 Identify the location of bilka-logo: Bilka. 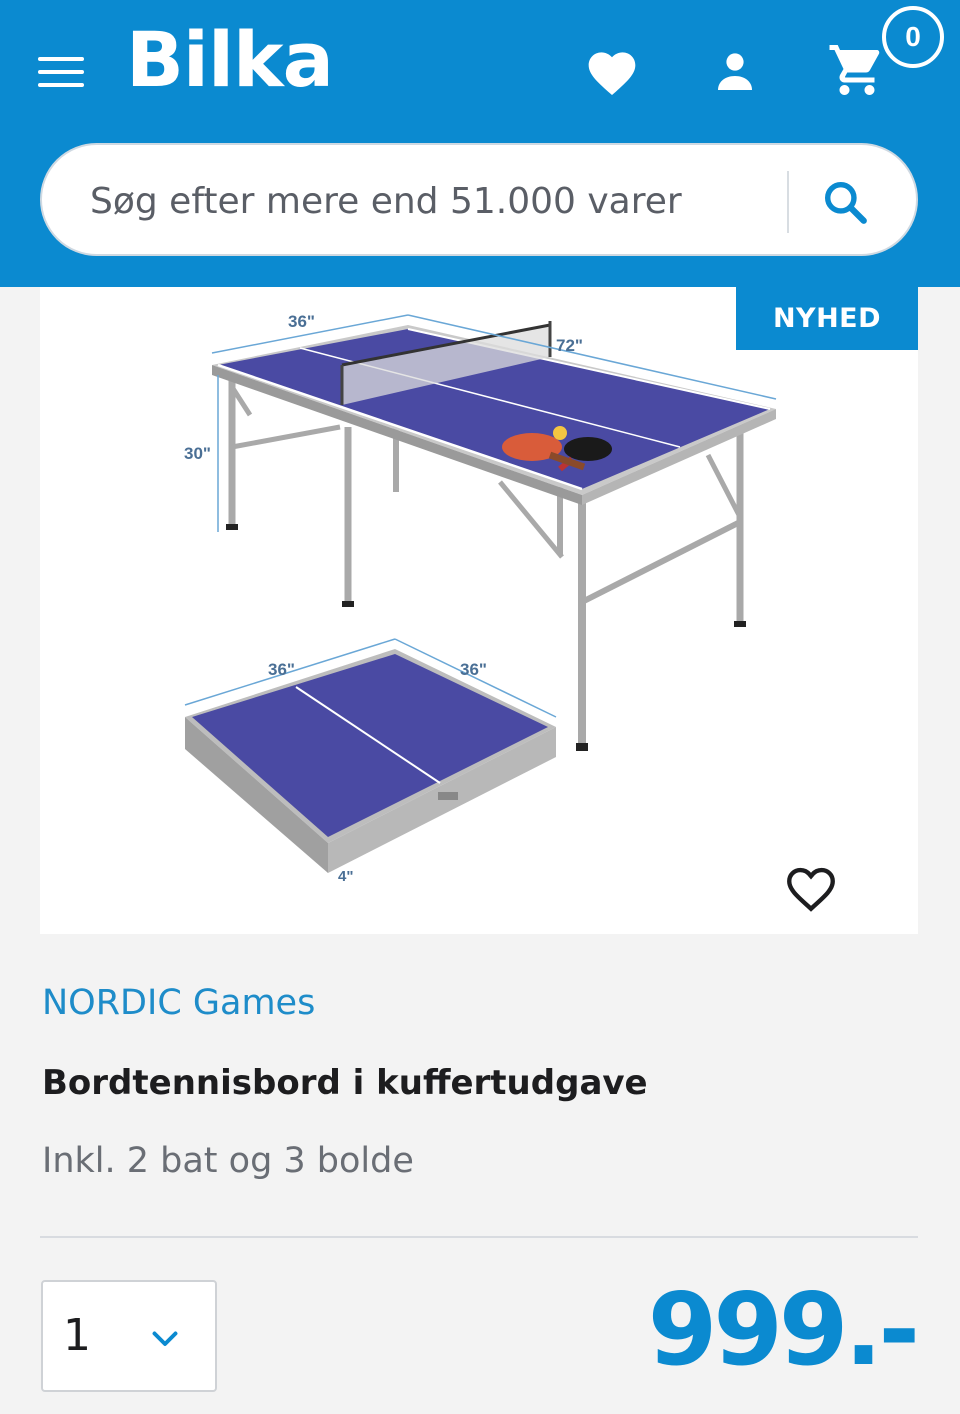
(230, 60).